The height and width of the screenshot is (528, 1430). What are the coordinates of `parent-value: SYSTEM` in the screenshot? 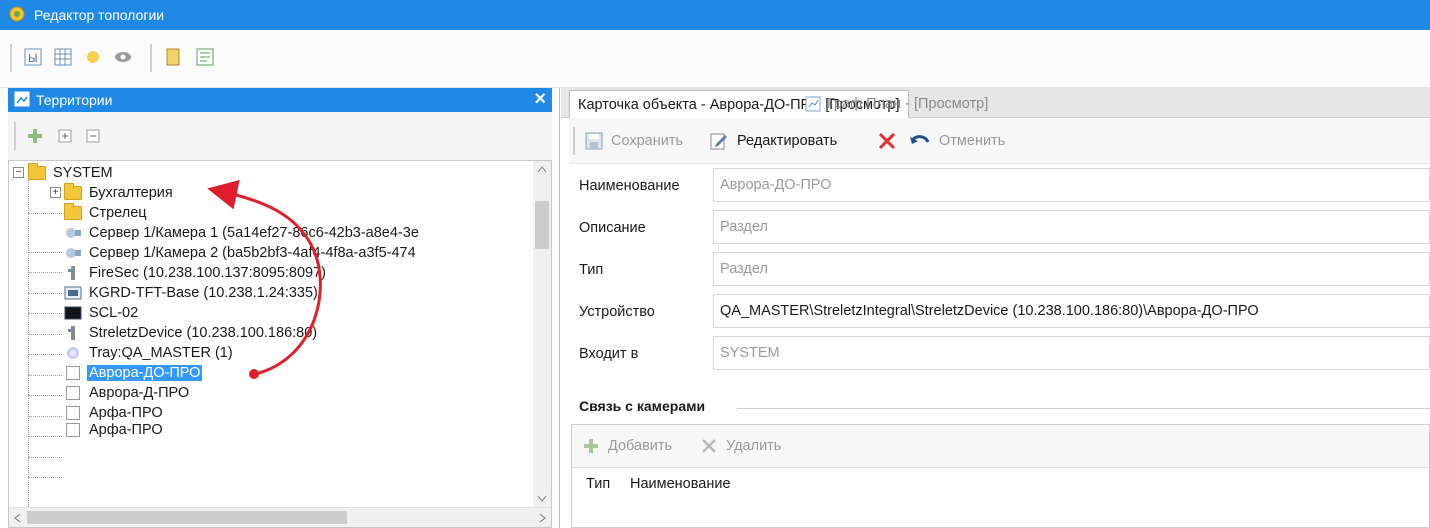 It's located at (750, 353).